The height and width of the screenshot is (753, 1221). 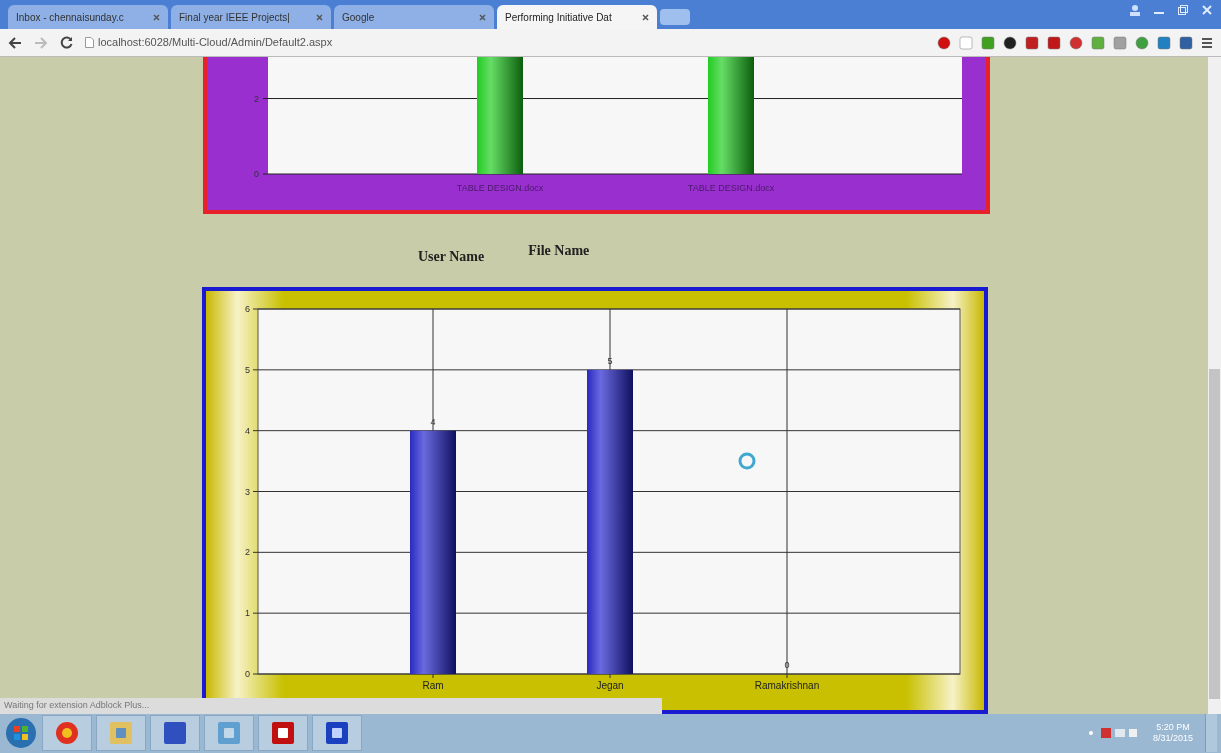 What do you see at coordinates (559, 250) in the screenshot?
I see `column-heading: File Name` at bounding box center [559, 250].